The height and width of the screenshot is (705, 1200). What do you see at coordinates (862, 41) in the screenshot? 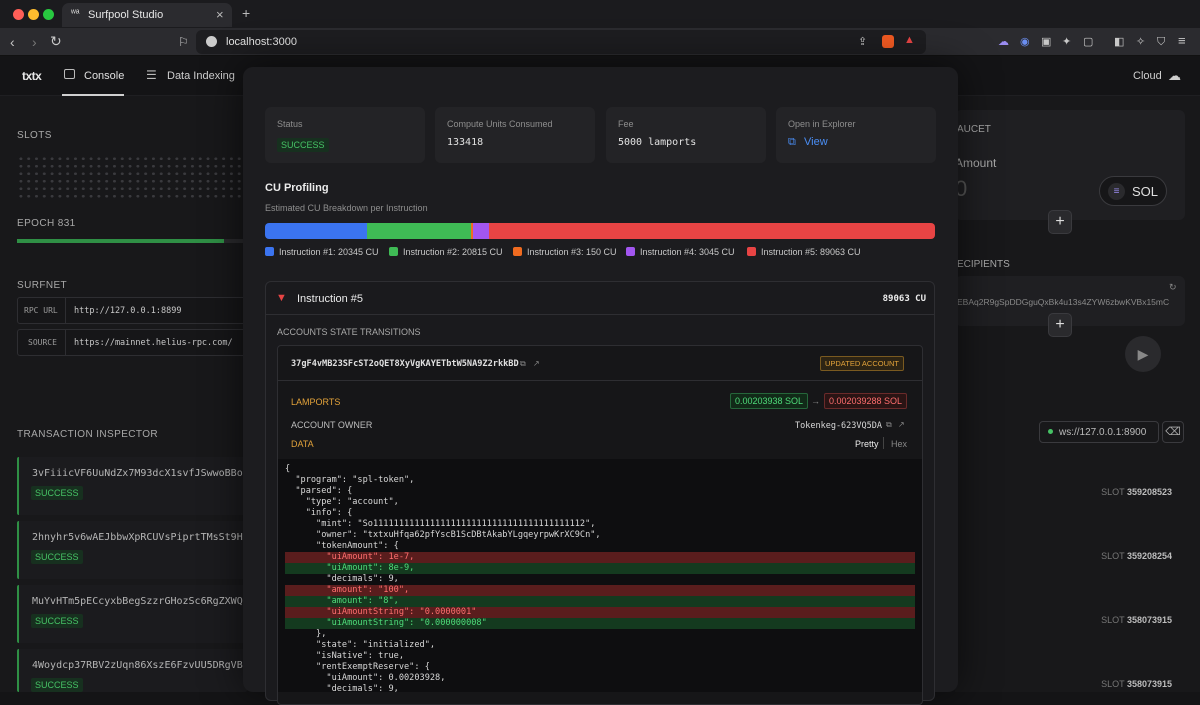
I see `share-icon: ⇪` at bounding box center [862, 41].